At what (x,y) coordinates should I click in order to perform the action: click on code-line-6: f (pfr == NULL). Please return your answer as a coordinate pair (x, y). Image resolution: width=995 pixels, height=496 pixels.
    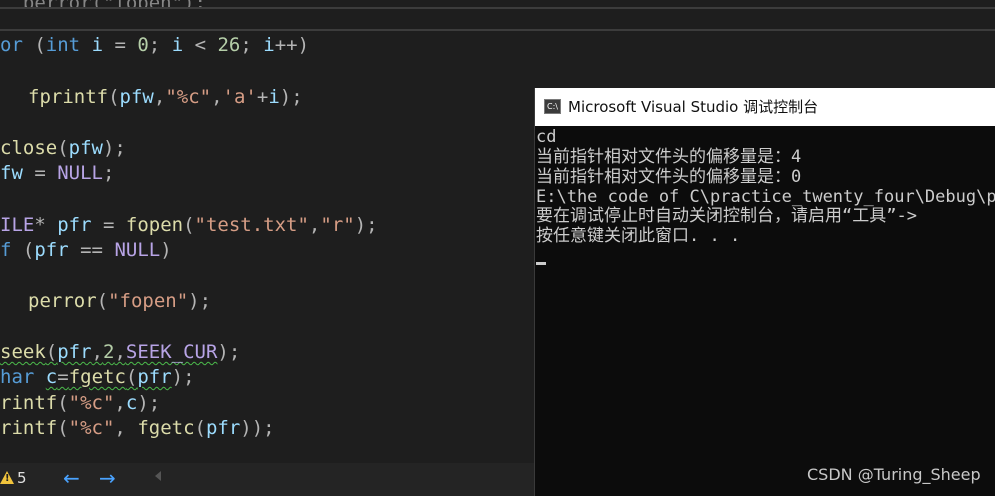
    Looking at the image, I should click on (86, 250).